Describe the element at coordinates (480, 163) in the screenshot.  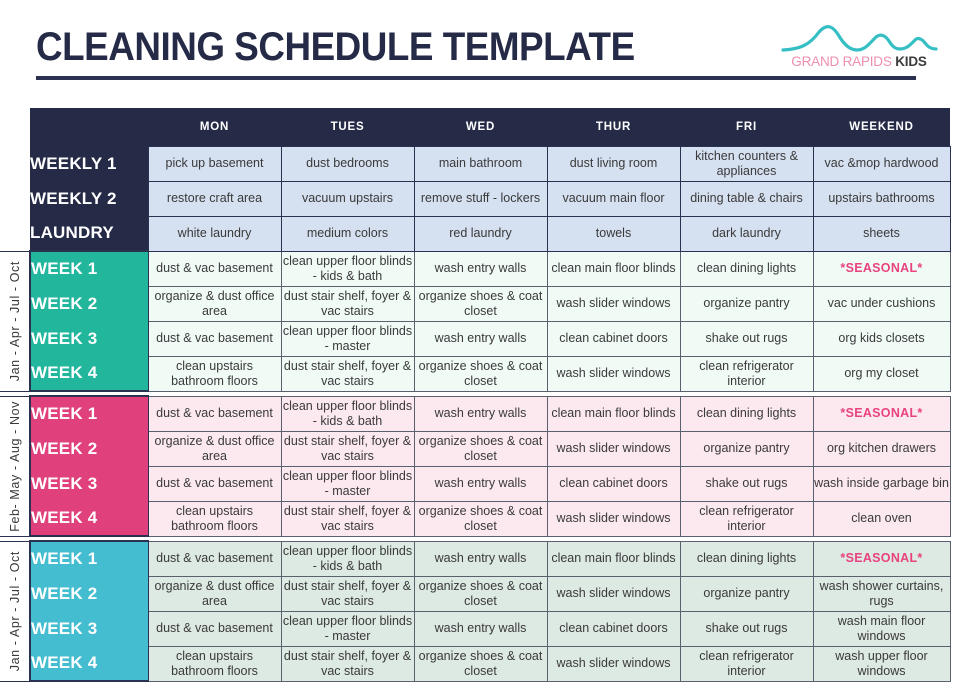
I see `task-cell: main bathroom` at that location.